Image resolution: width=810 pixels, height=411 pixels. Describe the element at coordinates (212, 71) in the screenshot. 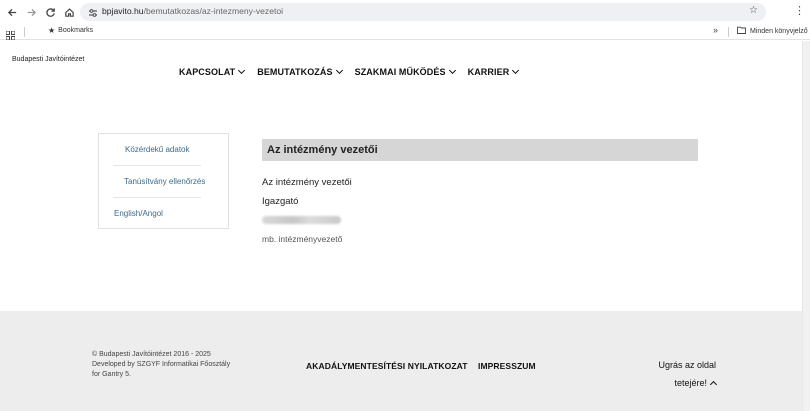

I see `nav-kapcsolat: KAPCSOLAT` at that location.